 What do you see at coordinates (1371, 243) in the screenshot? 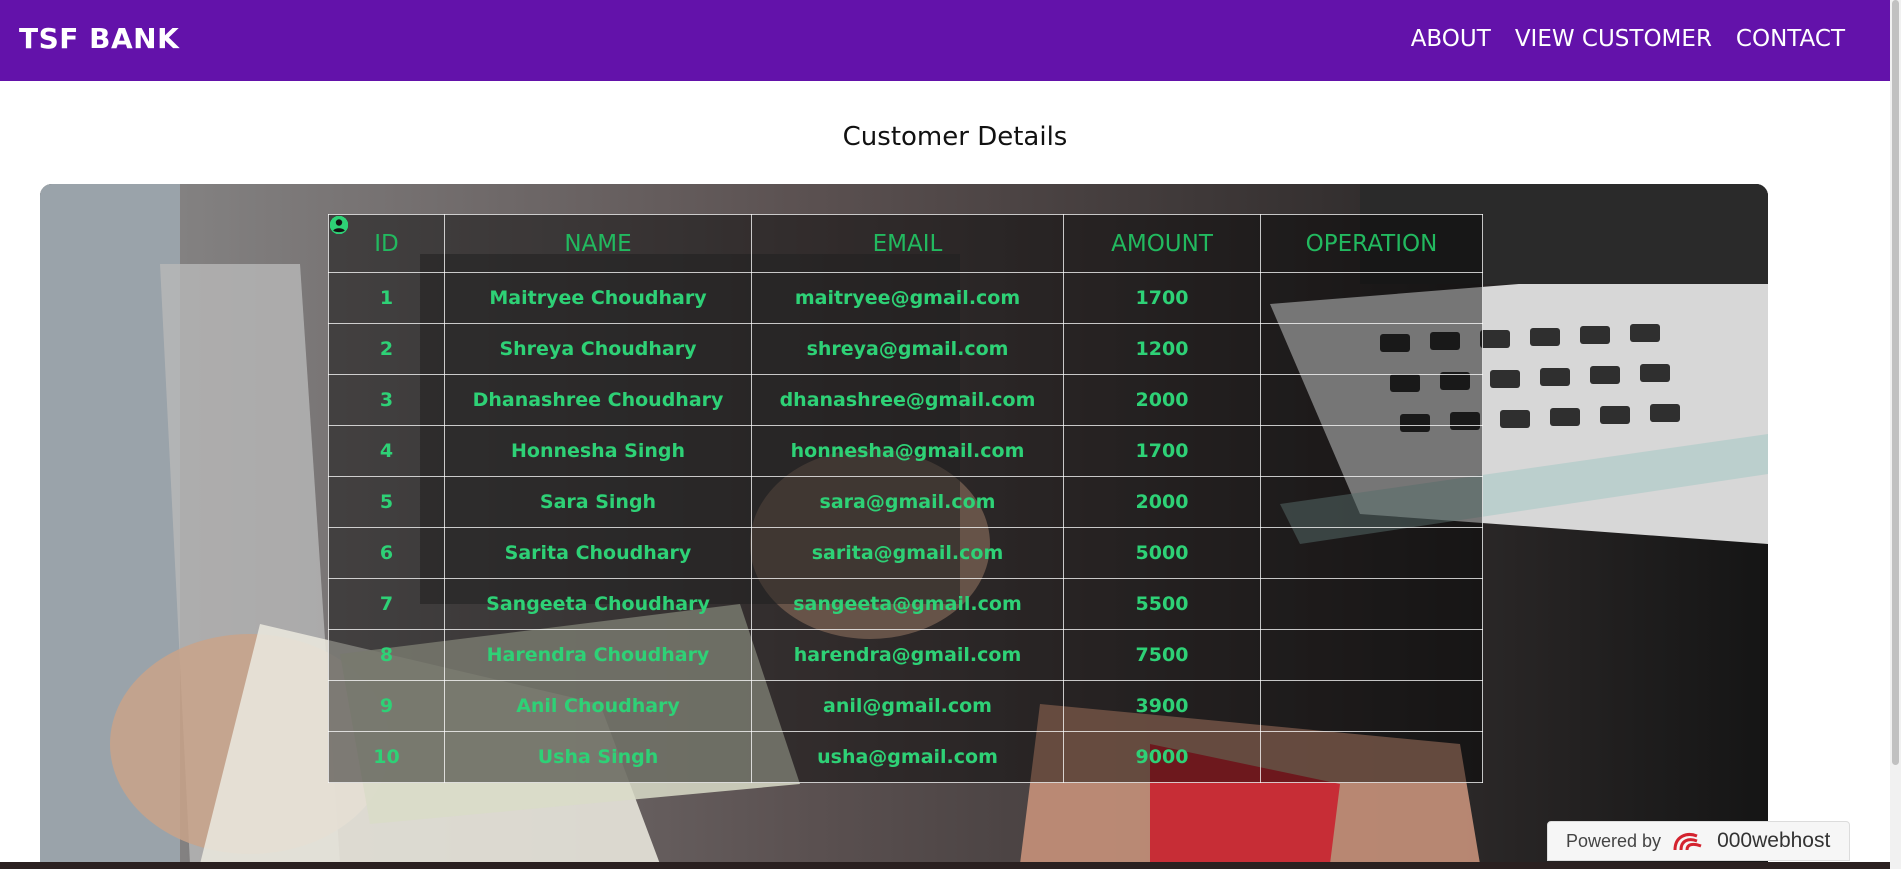
I see `col-header-operation: OPERATION` at bounding box center [1371, 243].